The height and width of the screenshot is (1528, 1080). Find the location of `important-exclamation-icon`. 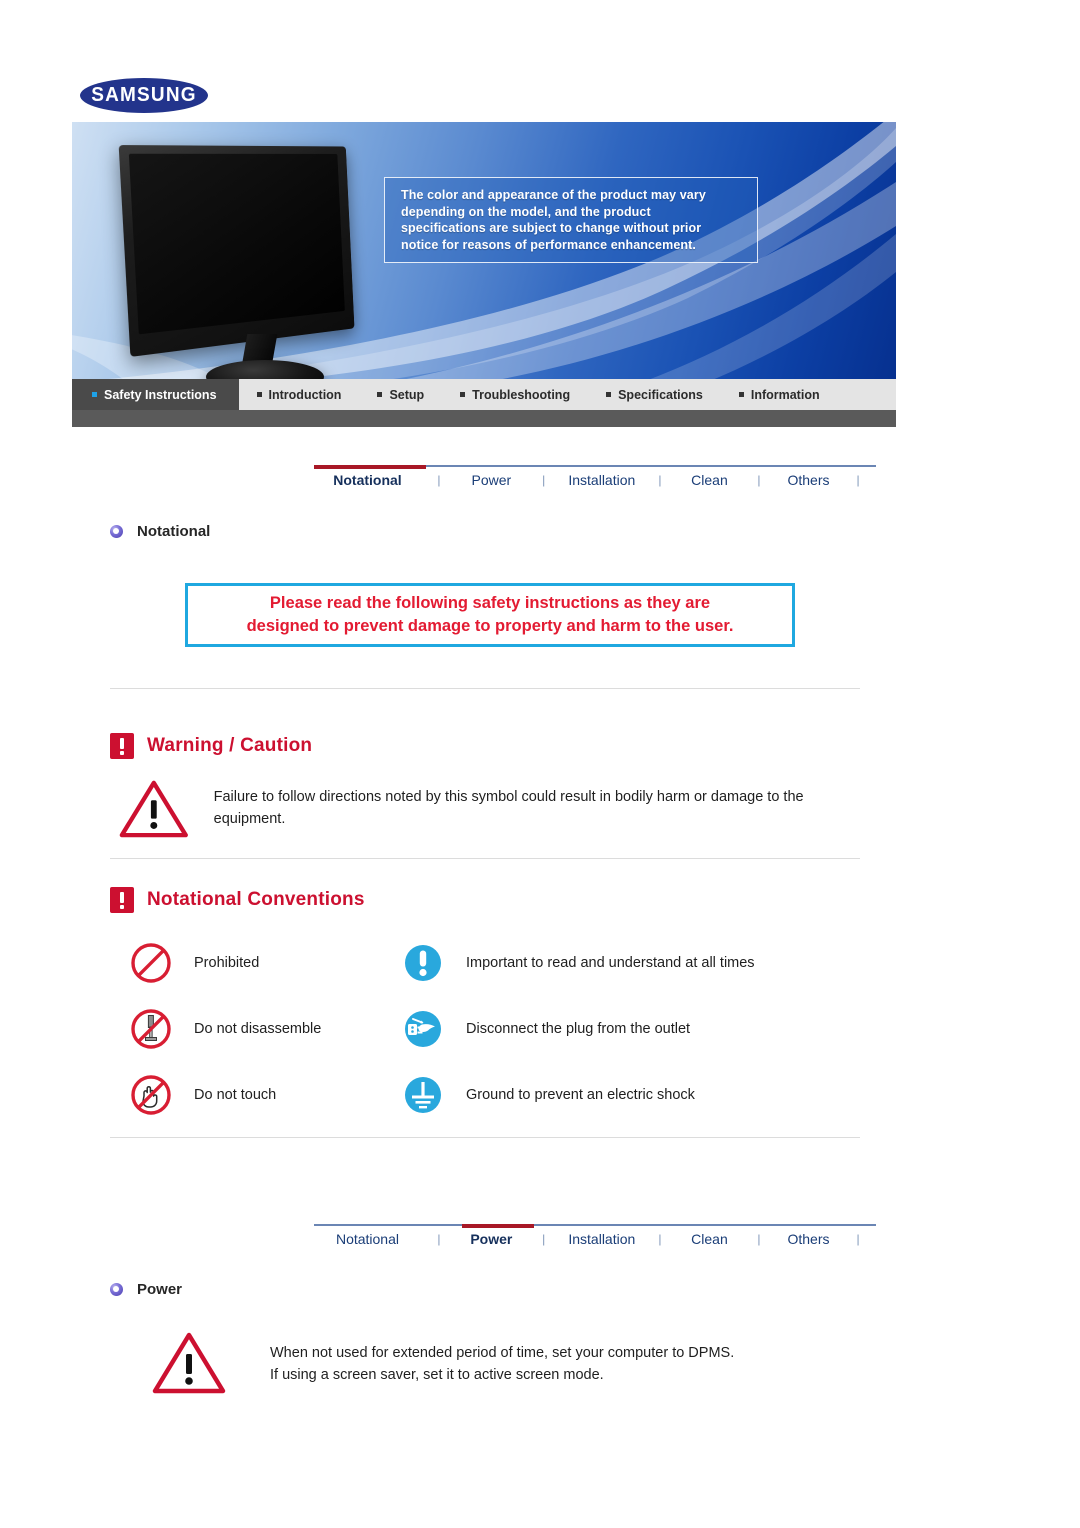

important-exclamation-icon is located at coordinates (423, 963).